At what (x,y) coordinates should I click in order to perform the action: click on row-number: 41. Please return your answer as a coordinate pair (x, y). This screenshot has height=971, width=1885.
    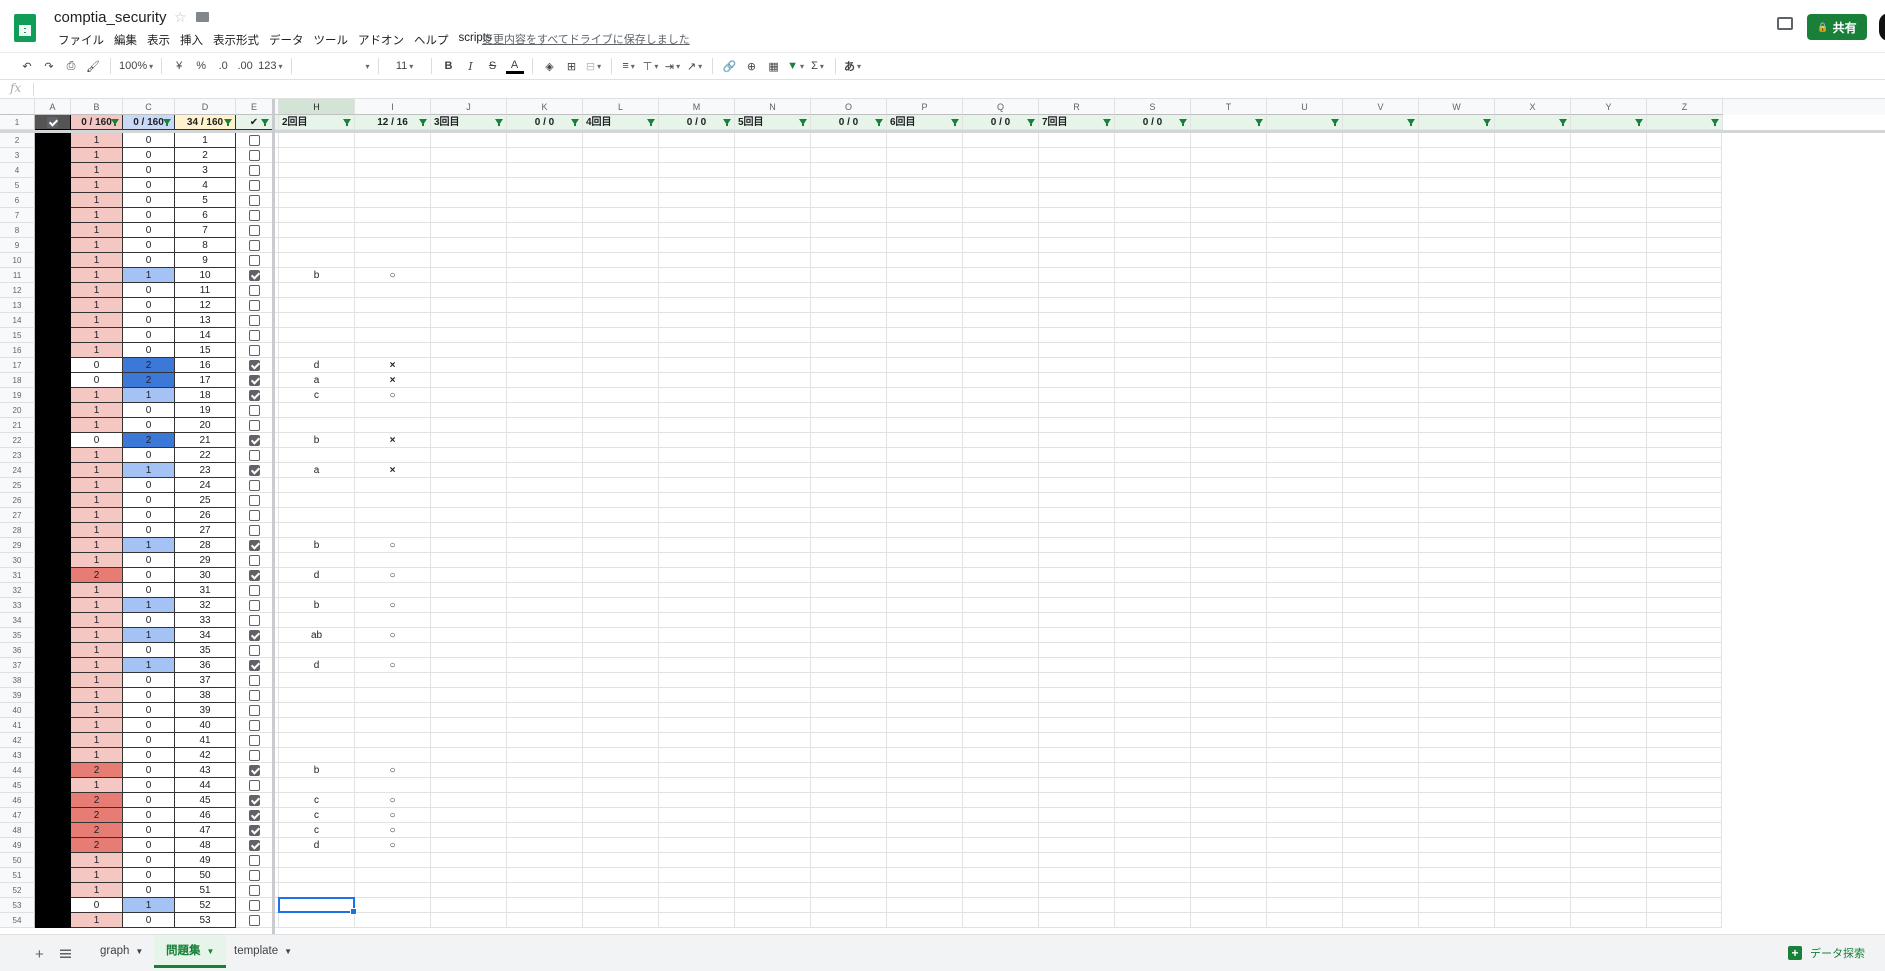
    Looking at the image, I should click on (17, 725).